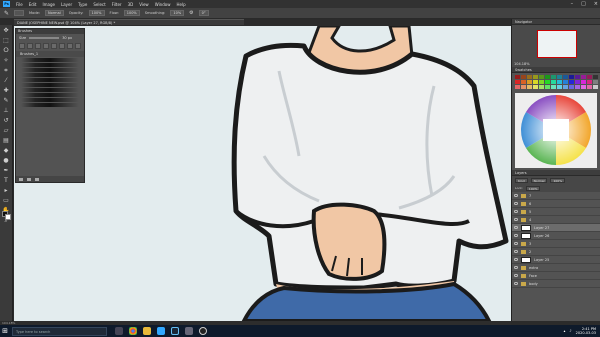 The height and width of the screenshot is (337, 600). What do you see at coordinates (6, 151) in the screenshot?
I see `blur-tool-icon: ◆` at bounding box center [6, 151].